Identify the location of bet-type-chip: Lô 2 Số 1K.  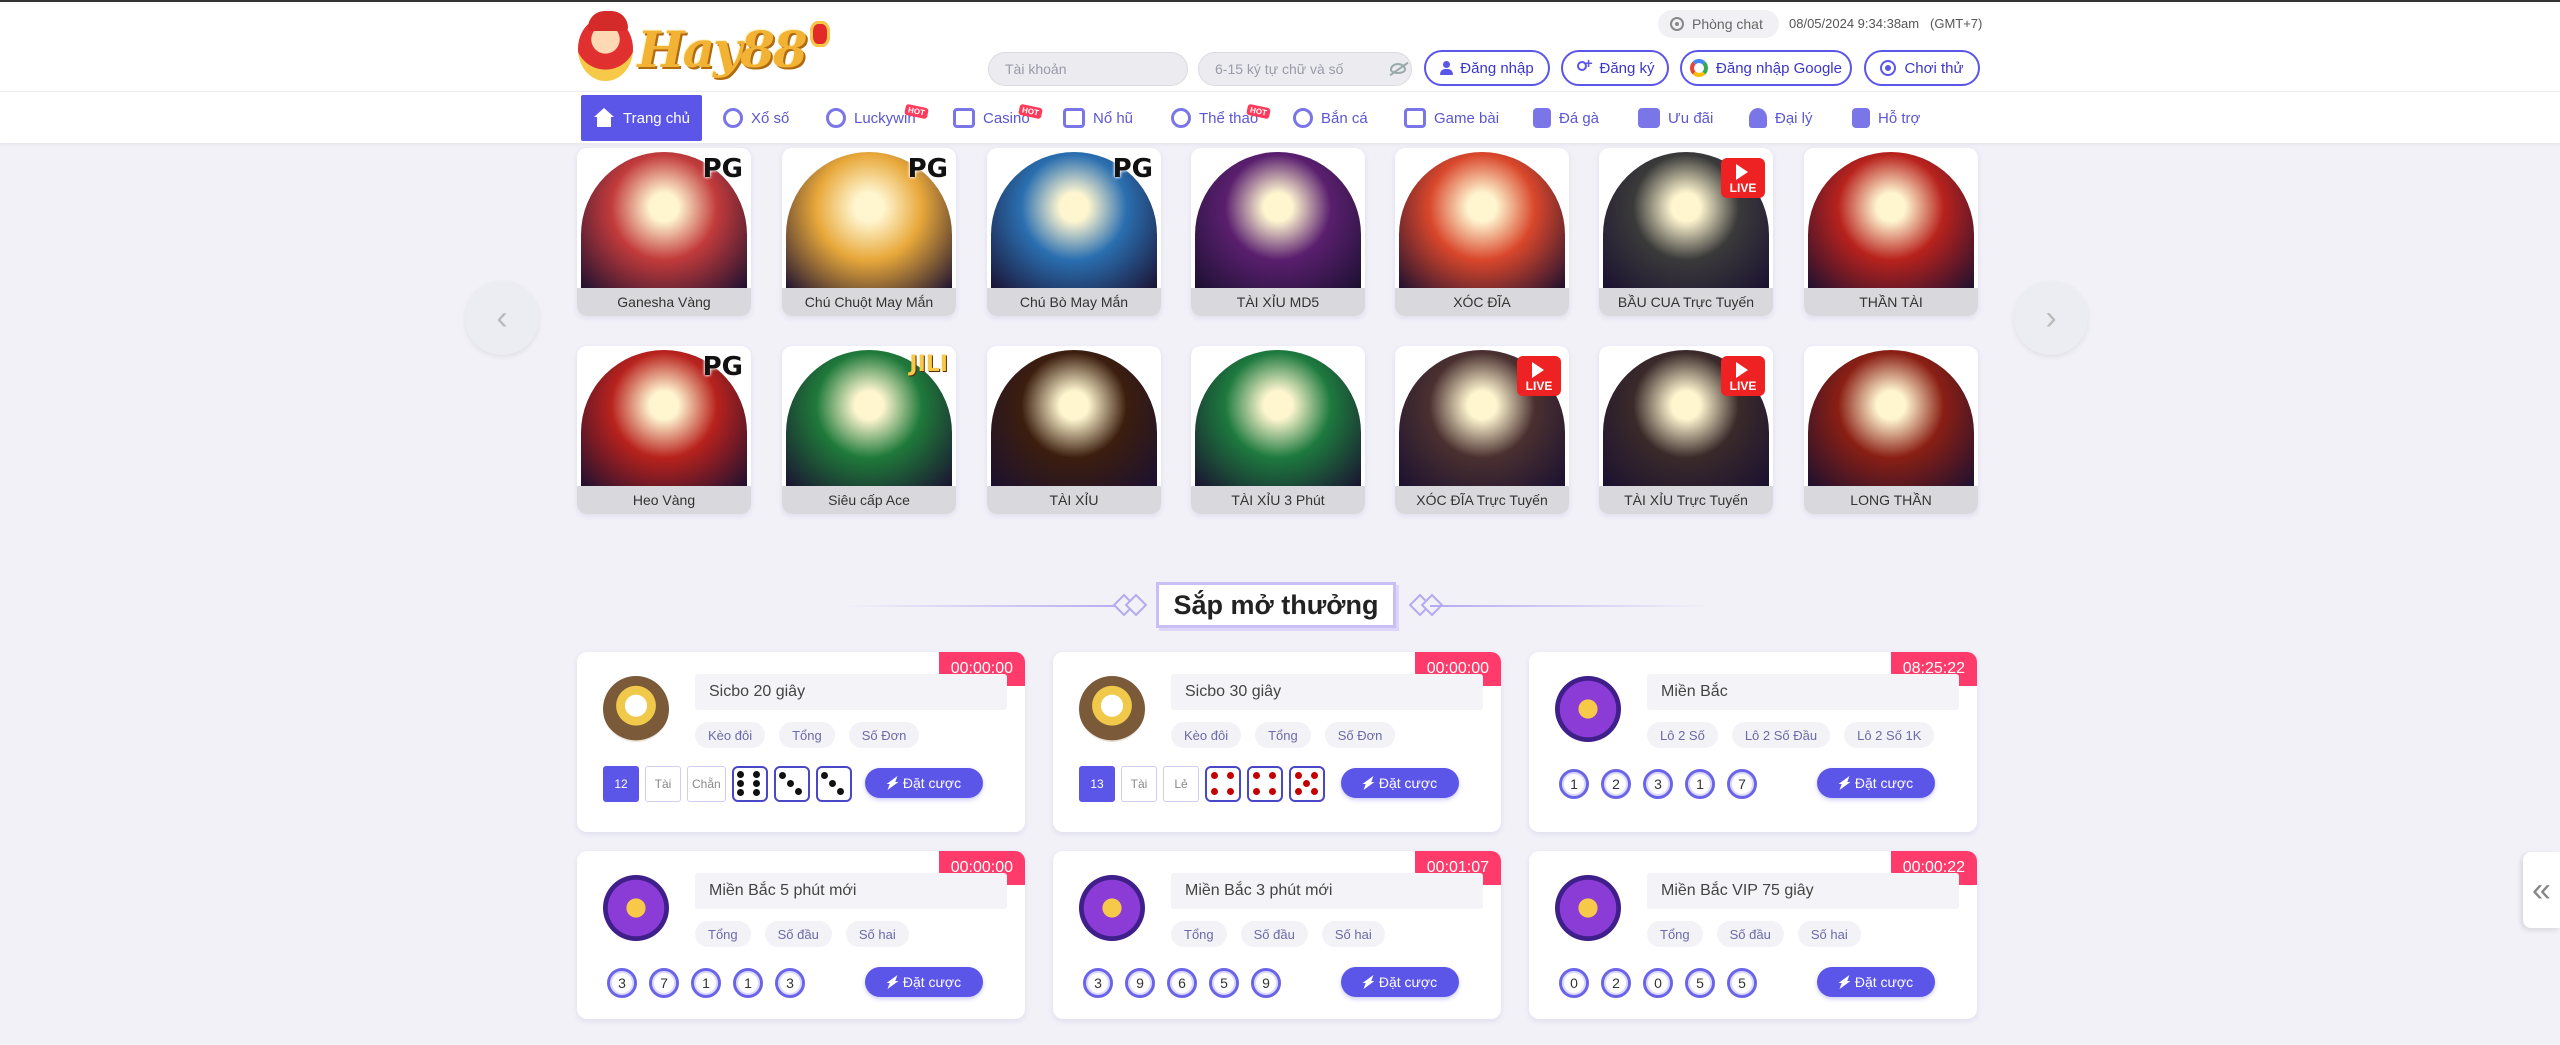
(1889, 735).